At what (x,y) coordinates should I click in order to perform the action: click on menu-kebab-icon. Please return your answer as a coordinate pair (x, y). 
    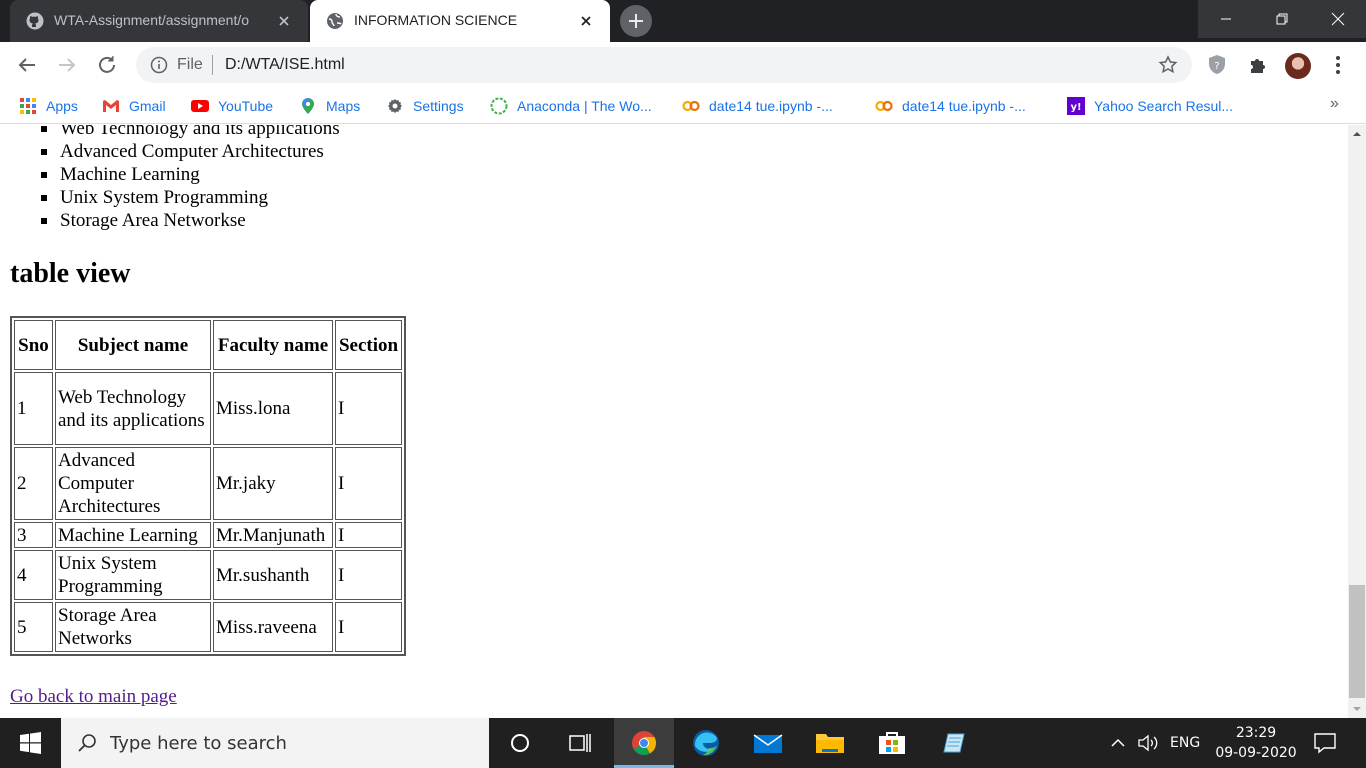
    Looking at the image, I should click on (1338, 65).